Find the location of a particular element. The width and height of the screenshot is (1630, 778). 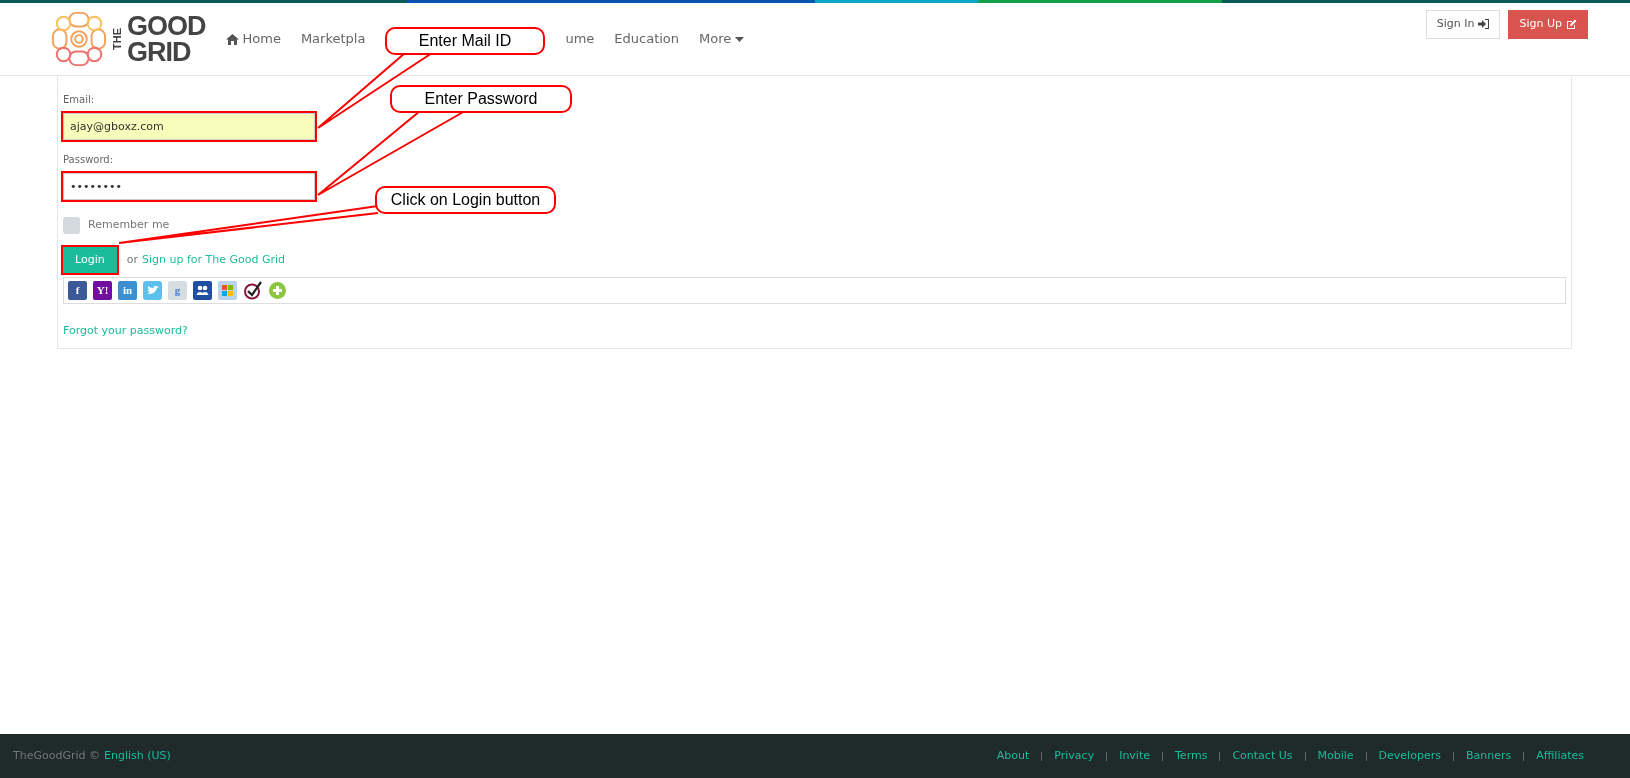

nav-link: Home is located at coordinates (253, 39).